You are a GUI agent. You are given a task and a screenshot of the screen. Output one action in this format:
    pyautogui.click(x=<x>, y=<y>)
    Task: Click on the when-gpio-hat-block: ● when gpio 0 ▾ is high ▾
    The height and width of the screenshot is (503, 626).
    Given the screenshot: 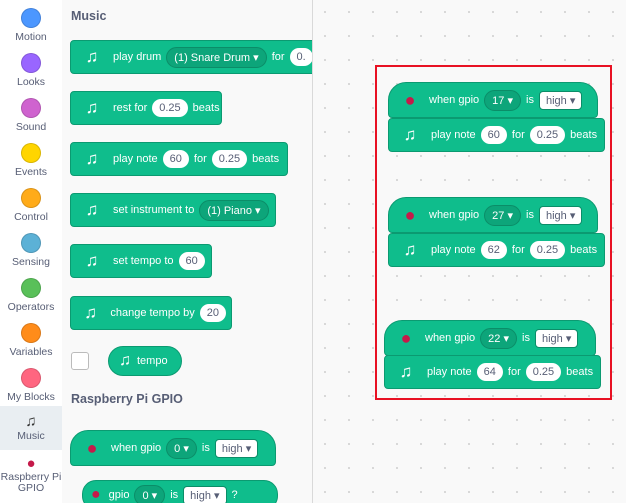 What is the action you would take?
    pyautogui.click(x=173, y=448)
    